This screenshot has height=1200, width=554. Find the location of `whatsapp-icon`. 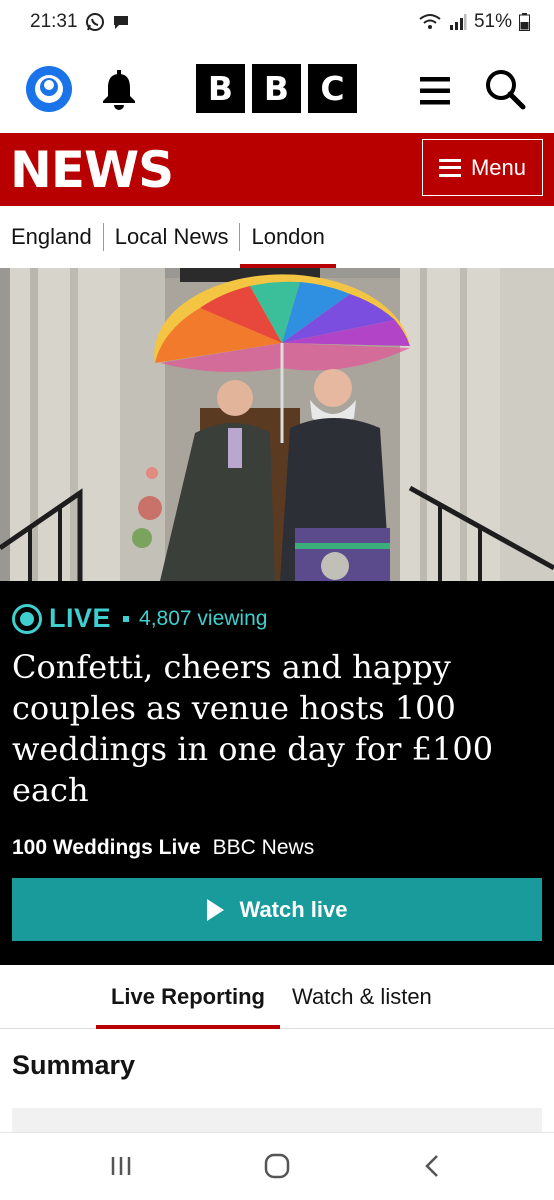

whatsapp-icon is located at coordinates (94, 22).